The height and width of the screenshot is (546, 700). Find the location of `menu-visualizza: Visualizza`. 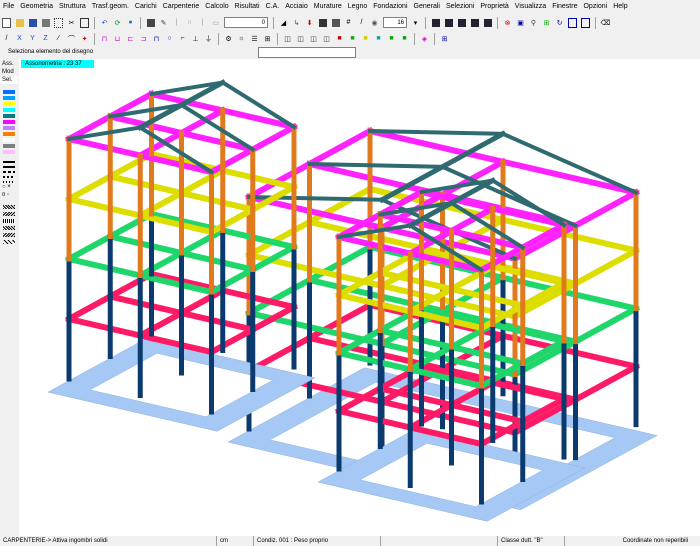

menu-visualizza: Visualizza is located at coordinates (530, 7).